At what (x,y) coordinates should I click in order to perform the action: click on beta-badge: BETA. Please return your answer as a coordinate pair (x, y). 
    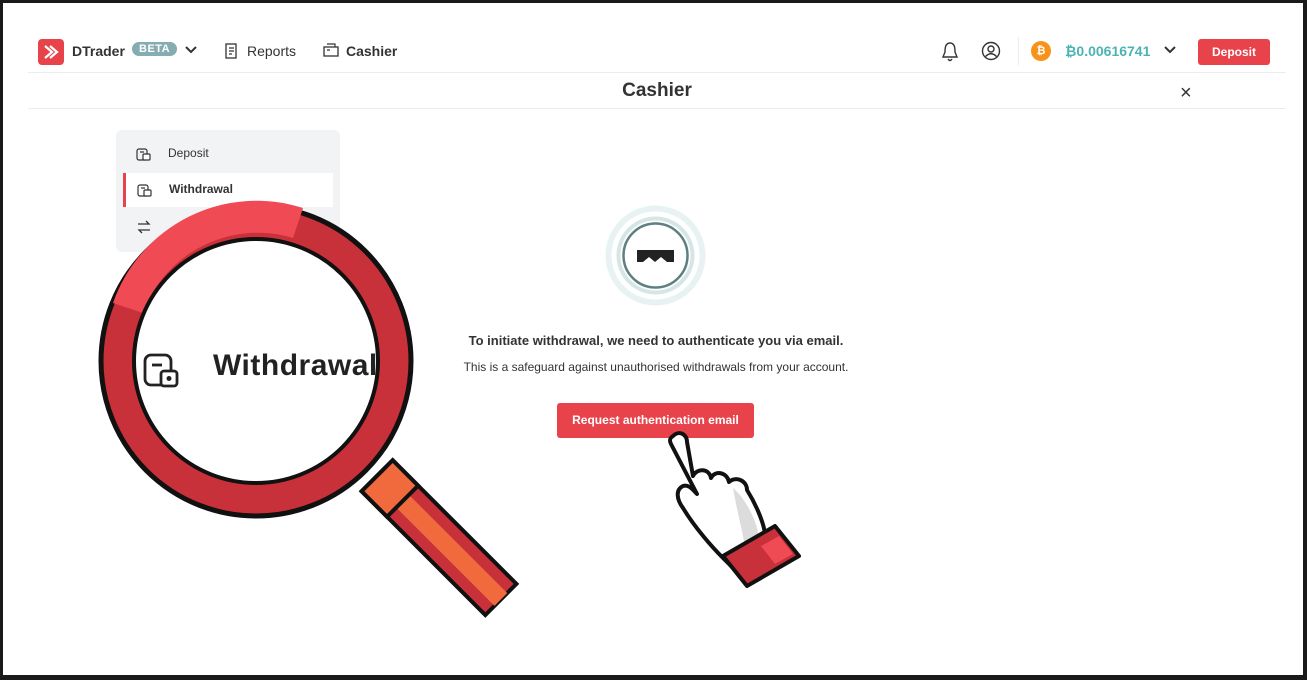
    Looking at the image, I should click on (155, 49).